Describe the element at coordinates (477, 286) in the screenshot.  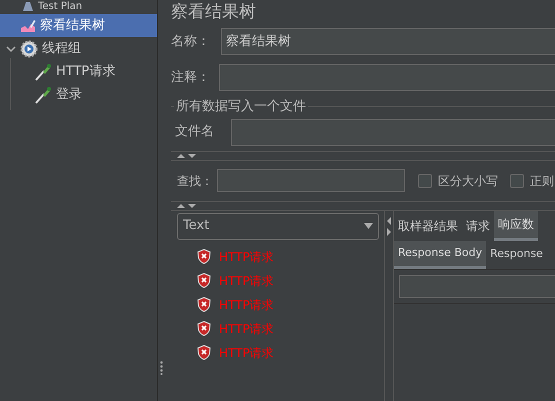
I see `response-search-field` at that location.